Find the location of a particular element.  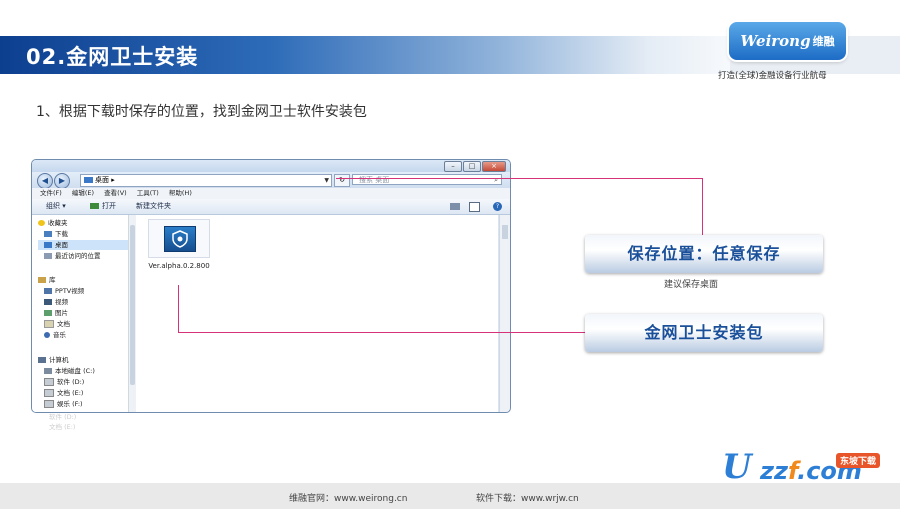

nav-scrollbar-thumb is located at coordinates (132, 305).